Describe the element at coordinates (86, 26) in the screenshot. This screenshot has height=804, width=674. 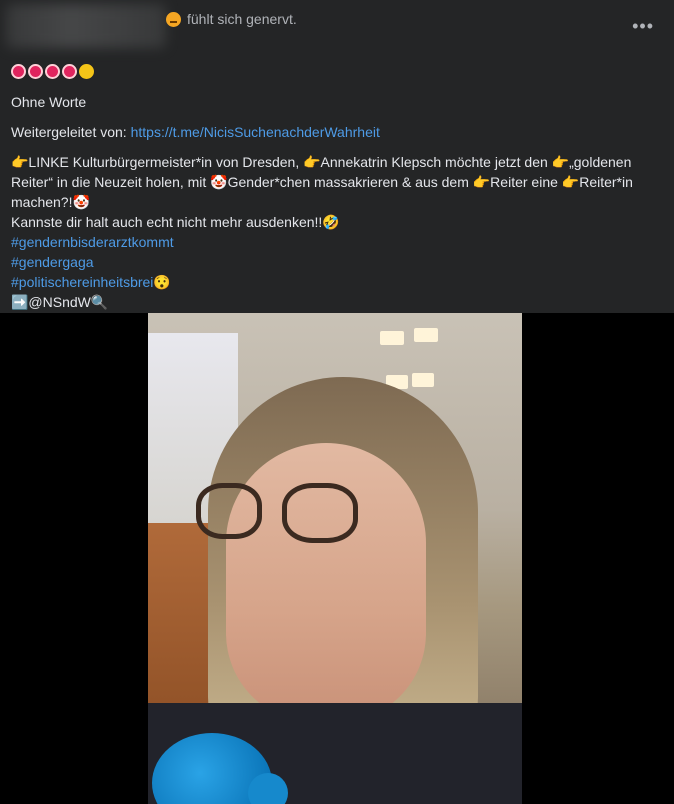
I see `blurred-author` at that location.